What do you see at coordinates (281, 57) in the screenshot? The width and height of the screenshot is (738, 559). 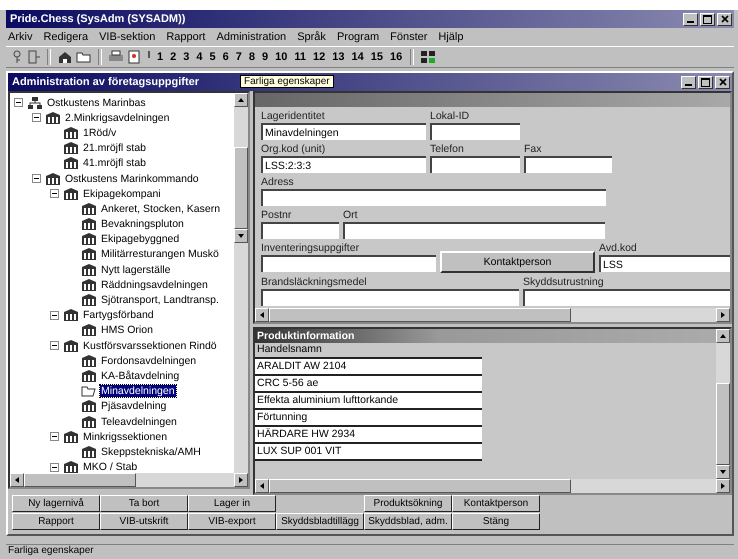 I see `toolbar-number-button: 10` at bounding box center [281, 57].